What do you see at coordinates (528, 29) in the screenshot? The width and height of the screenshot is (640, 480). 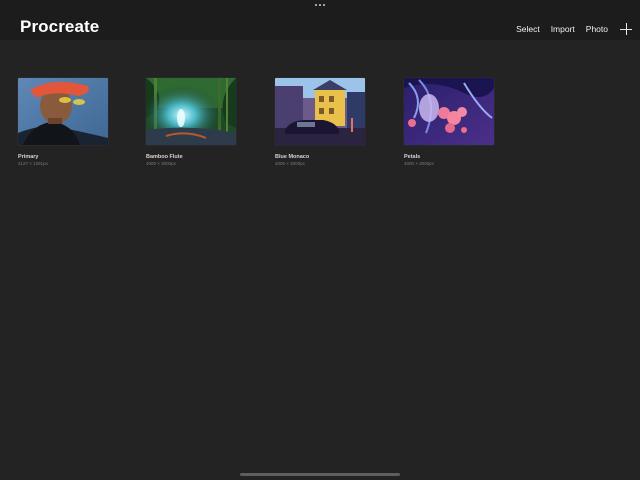 I see `select-button: Select` at bounding box center [528, 29].